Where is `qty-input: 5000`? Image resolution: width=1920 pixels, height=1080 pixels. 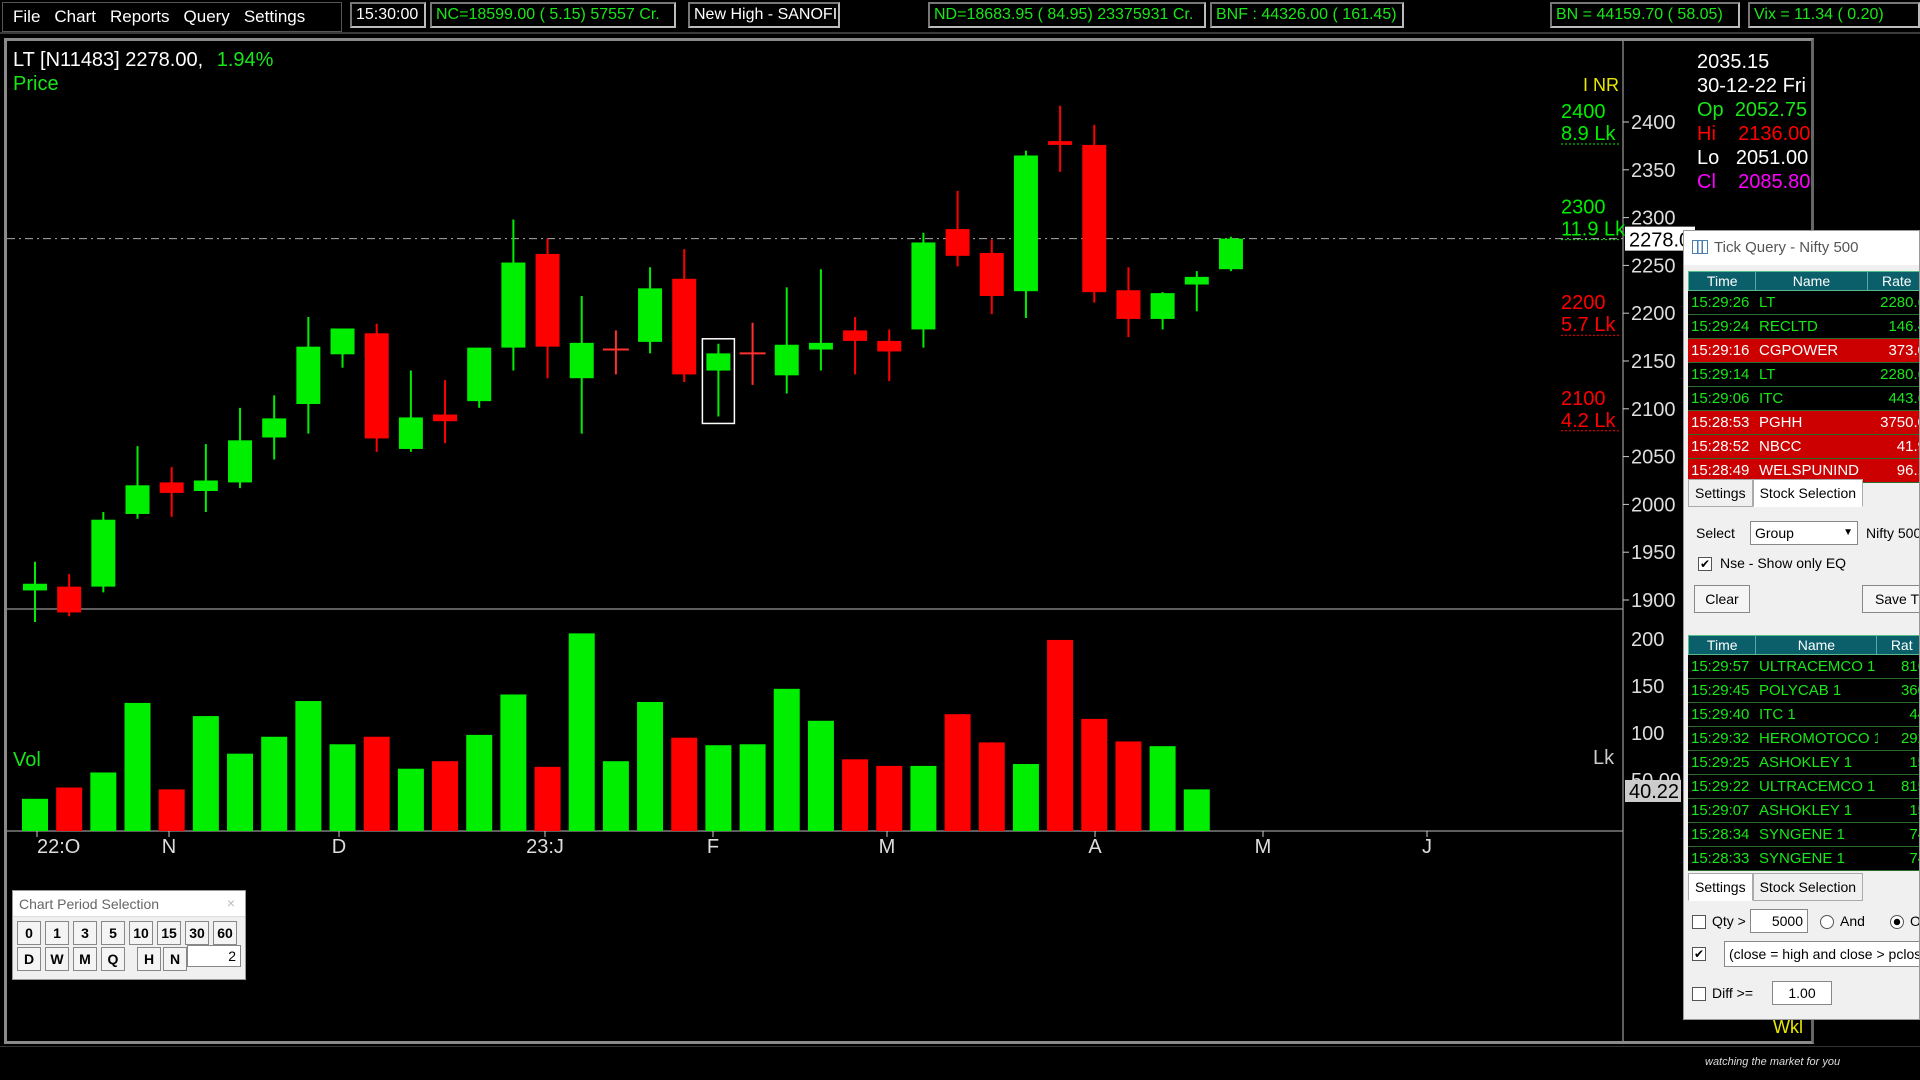
qty-input: 5000 is located at coordinates (1779, 921).